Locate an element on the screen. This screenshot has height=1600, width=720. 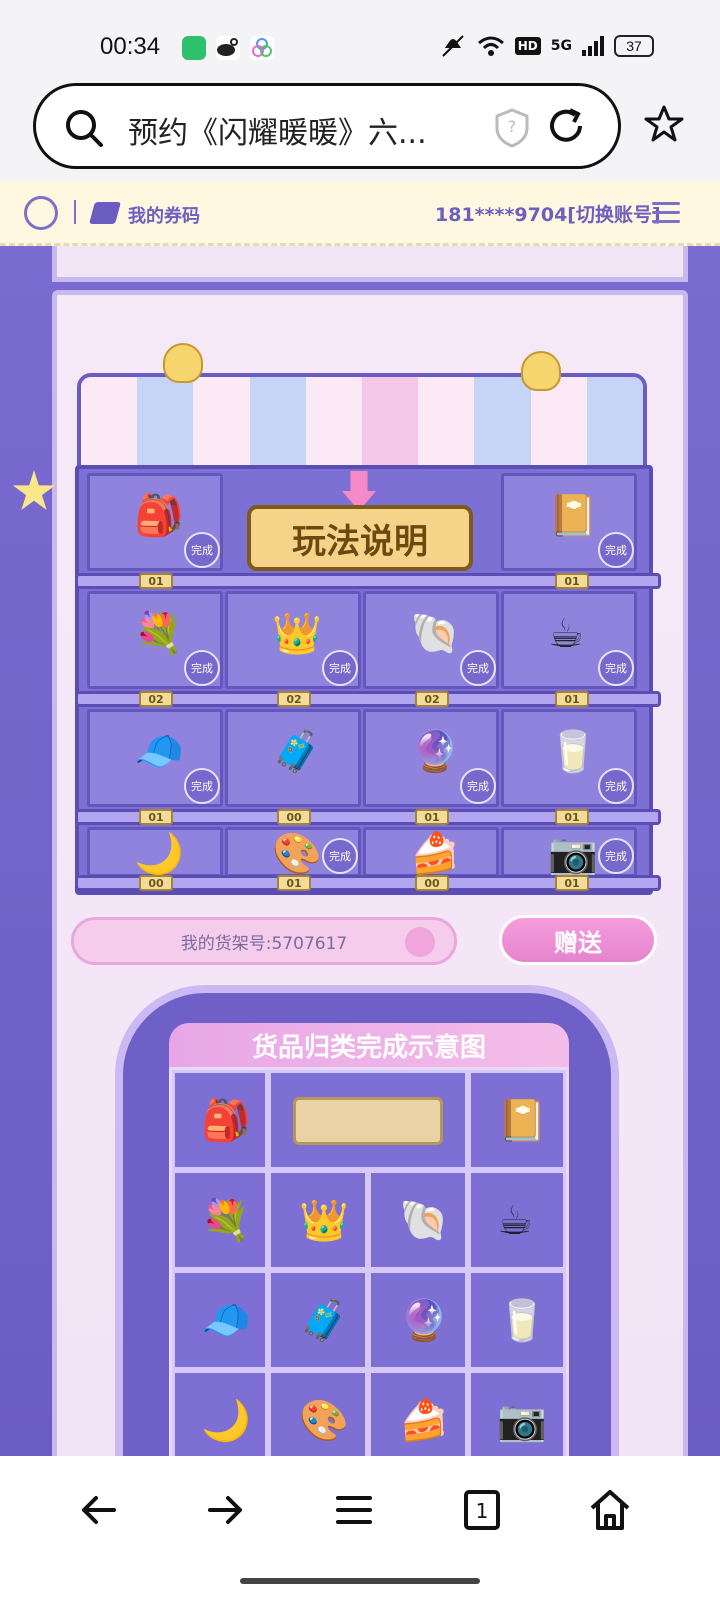
shelf-cell-milk: 🥛 完成 is located at coordinates (569, 758).